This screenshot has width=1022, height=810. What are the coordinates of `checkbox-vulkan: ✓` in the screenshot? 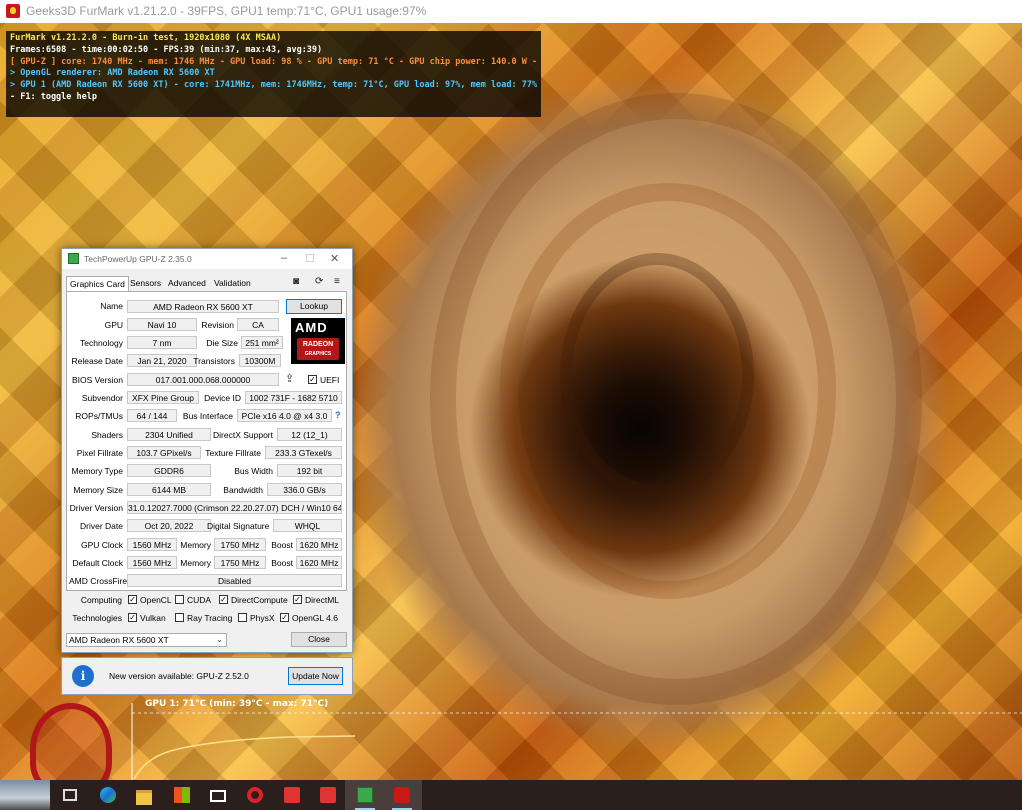 It's located at (132, 617).